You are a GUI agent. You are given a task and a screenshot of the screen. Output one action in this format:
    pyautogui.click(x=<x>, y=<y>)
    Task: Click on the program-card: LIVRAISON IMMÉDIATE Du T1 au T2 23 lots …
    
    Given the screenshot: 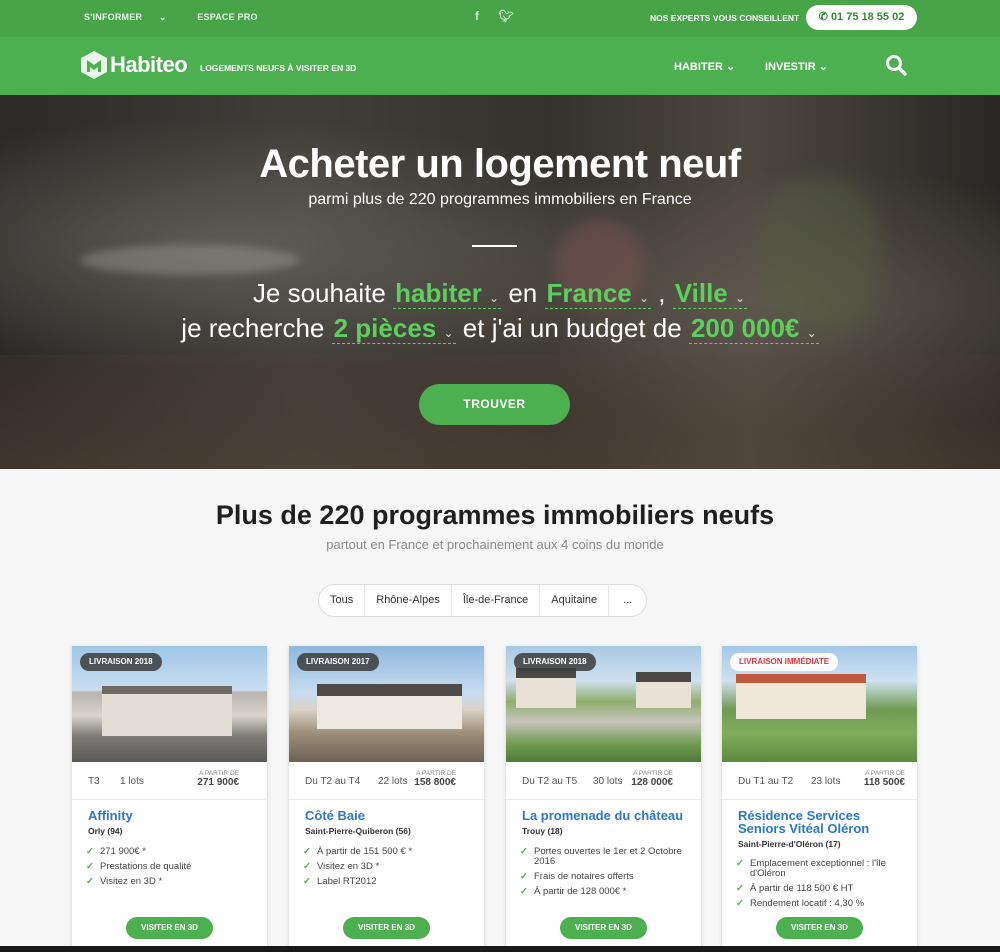 What is the action you would take?
    pyautogui.click(x=819, y=799)
    